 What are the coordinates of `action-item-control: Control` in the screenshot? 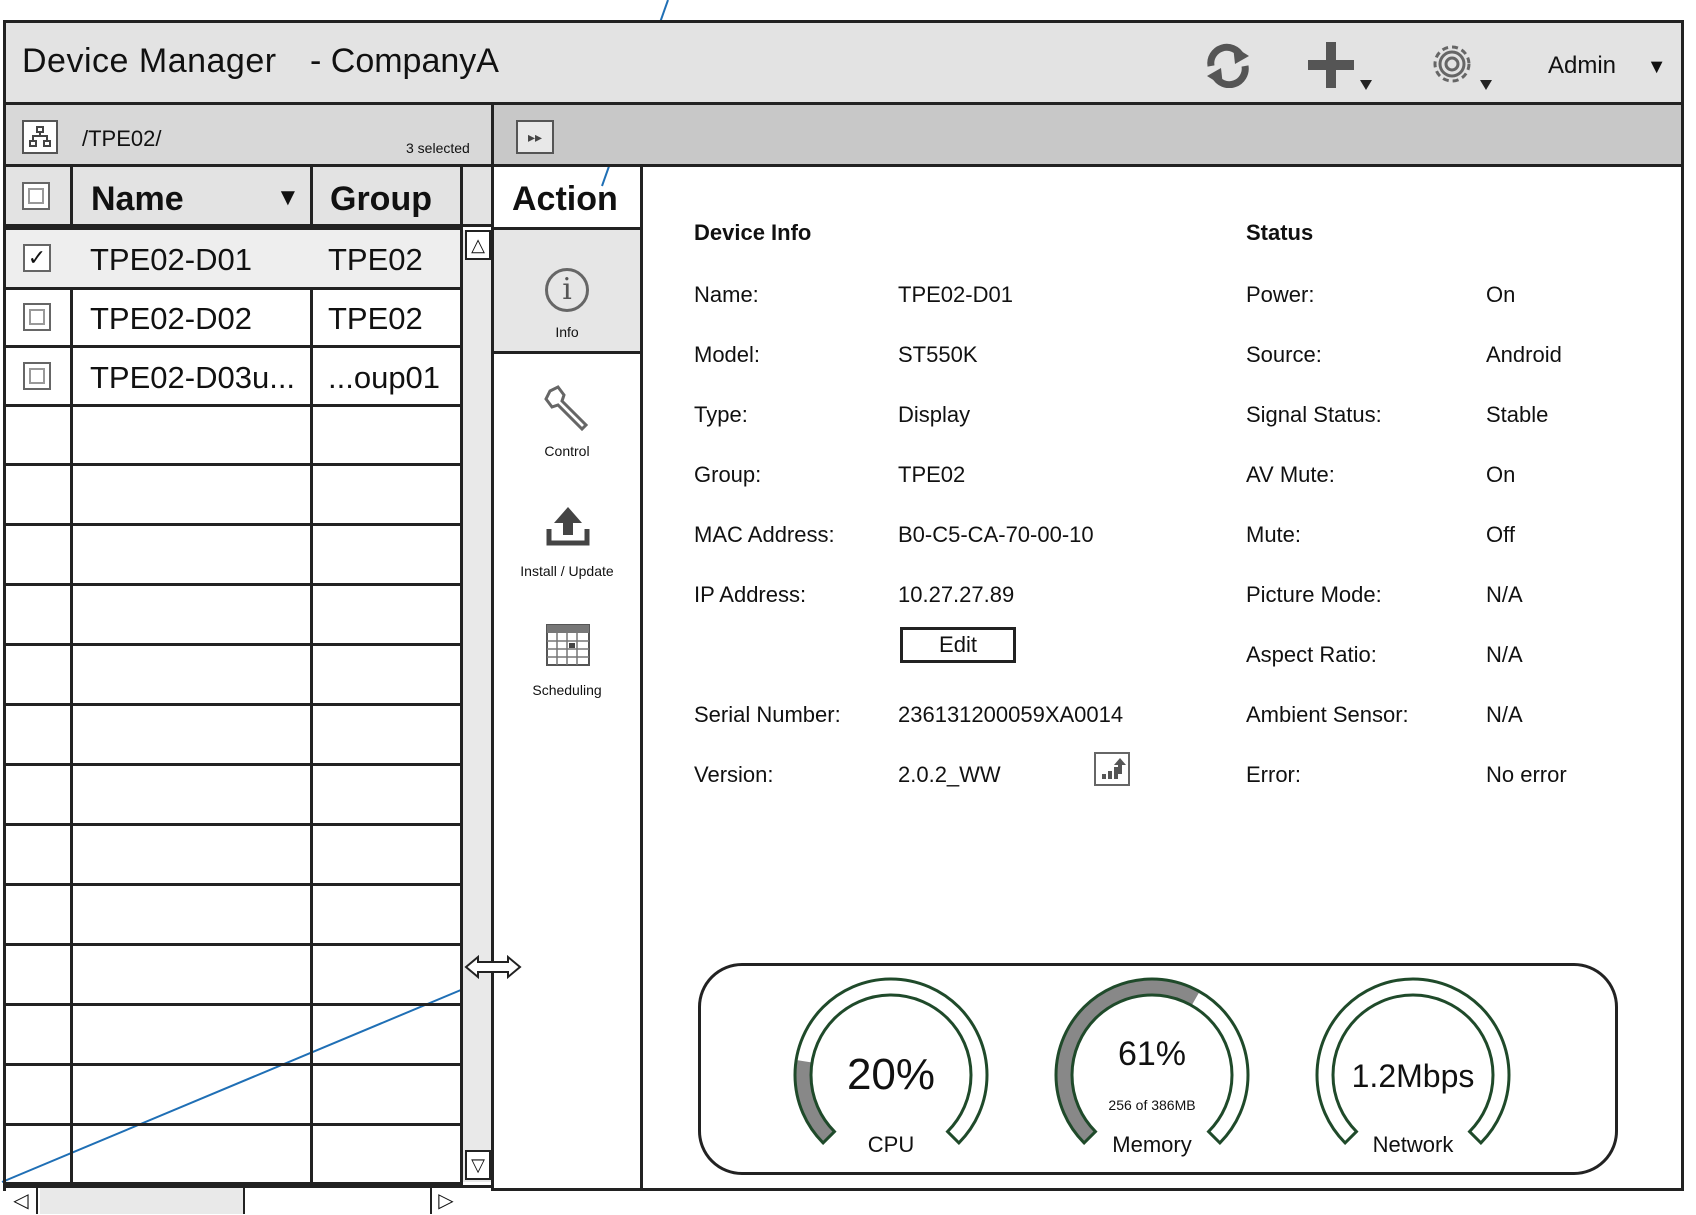 It's located at (567, 428).